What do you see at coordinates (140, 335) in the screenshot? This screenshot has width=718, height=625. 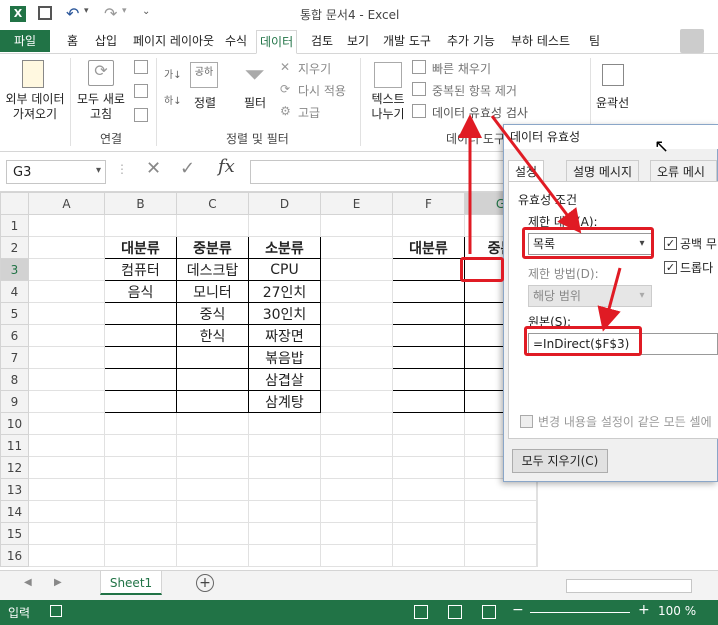 I see `cell-B6` at bounding box center [140, 335].